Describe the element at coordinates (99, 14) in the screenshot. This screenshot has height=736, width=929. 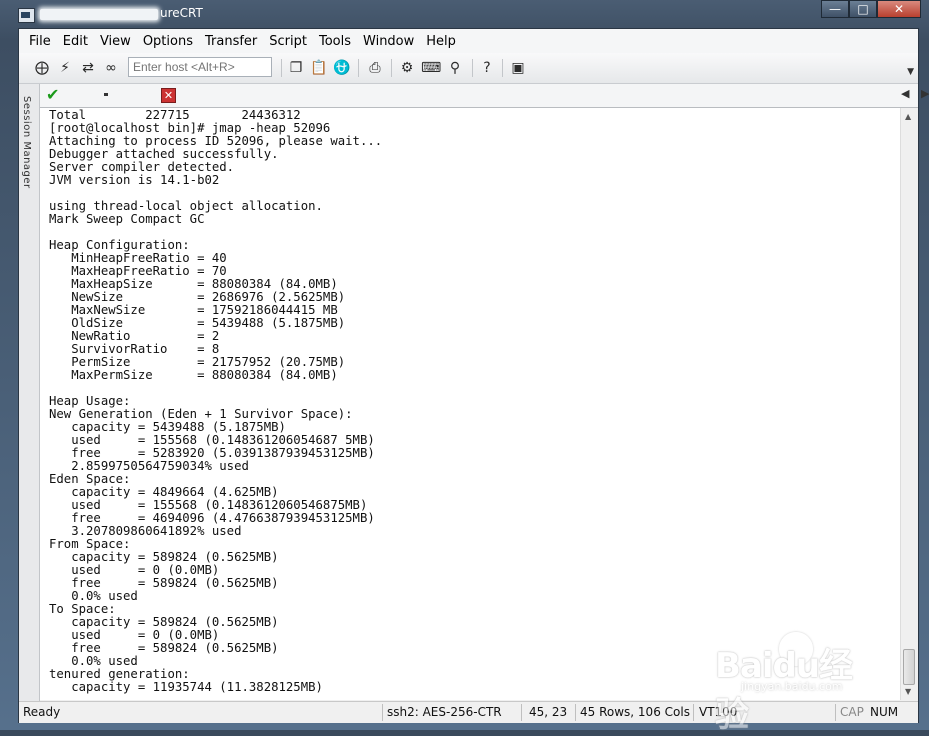
I see `title-redacted` at that location.